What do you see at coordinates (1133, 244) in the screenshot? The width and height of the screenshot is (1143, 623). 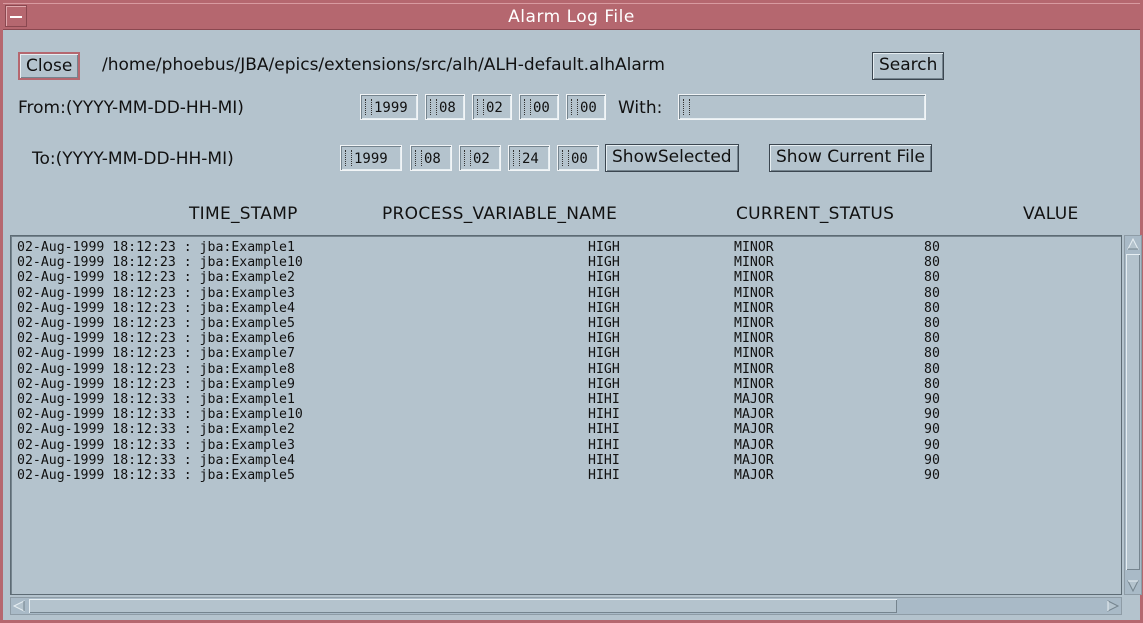 I see `scroll-up-arrow-icon` at bounding box center [1133, 244].